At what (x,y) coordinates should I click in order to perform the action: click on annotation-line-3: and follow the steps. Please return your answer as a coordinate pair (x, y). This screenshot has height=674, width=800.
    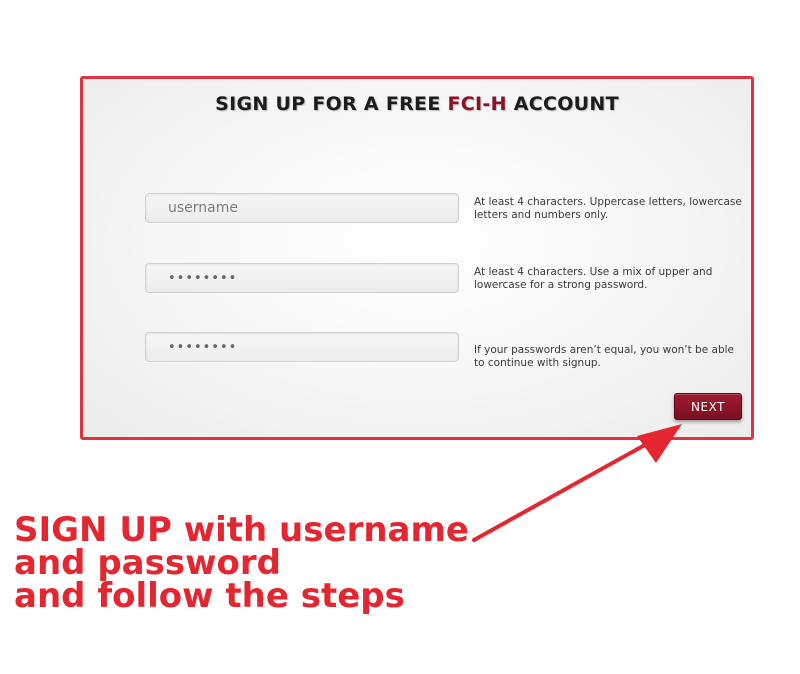
    Looking at the image, I should click on (209, 596).